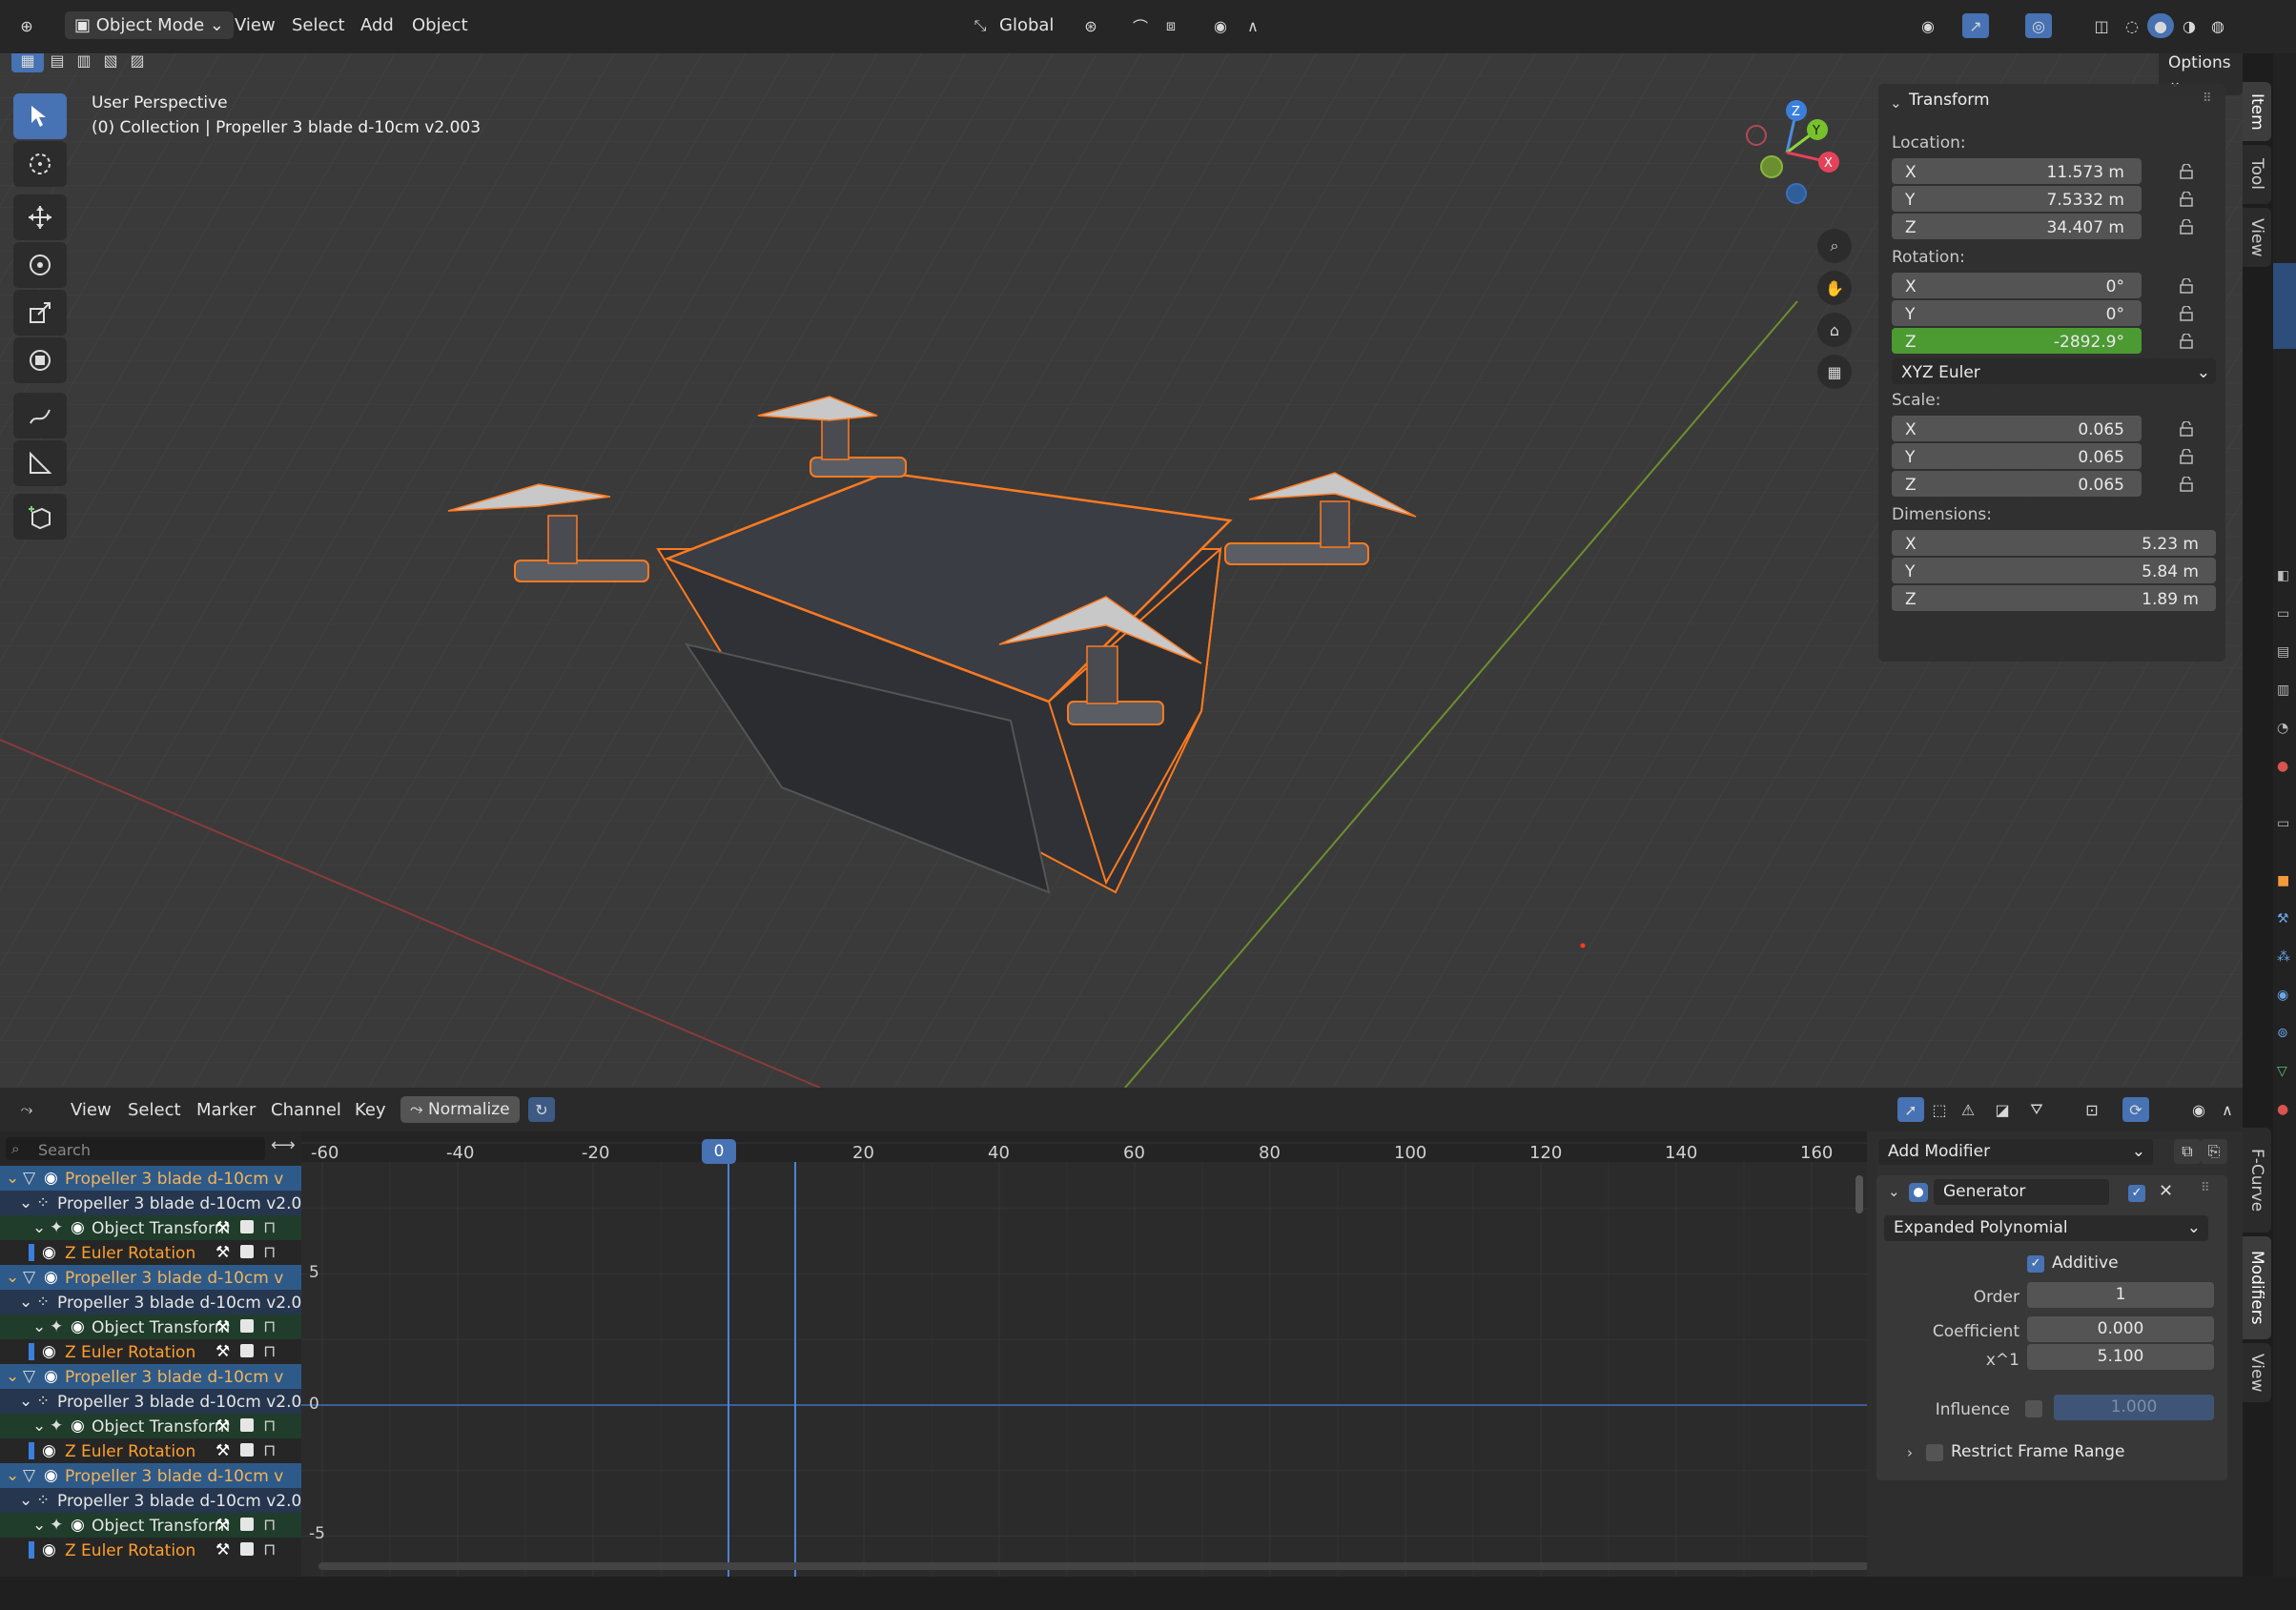 The height and width of the screenshot is (1610, 2296). Describe the element at coordinates (719, 1151) in the screenshot. I see `current-frame-indicator: 0` at that location.